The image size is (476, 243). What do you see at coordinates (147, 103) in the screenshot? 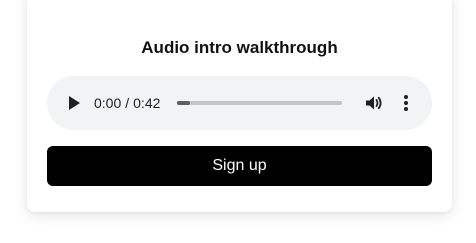
I see `duration: 0:42` at bounding box center [147, 103].